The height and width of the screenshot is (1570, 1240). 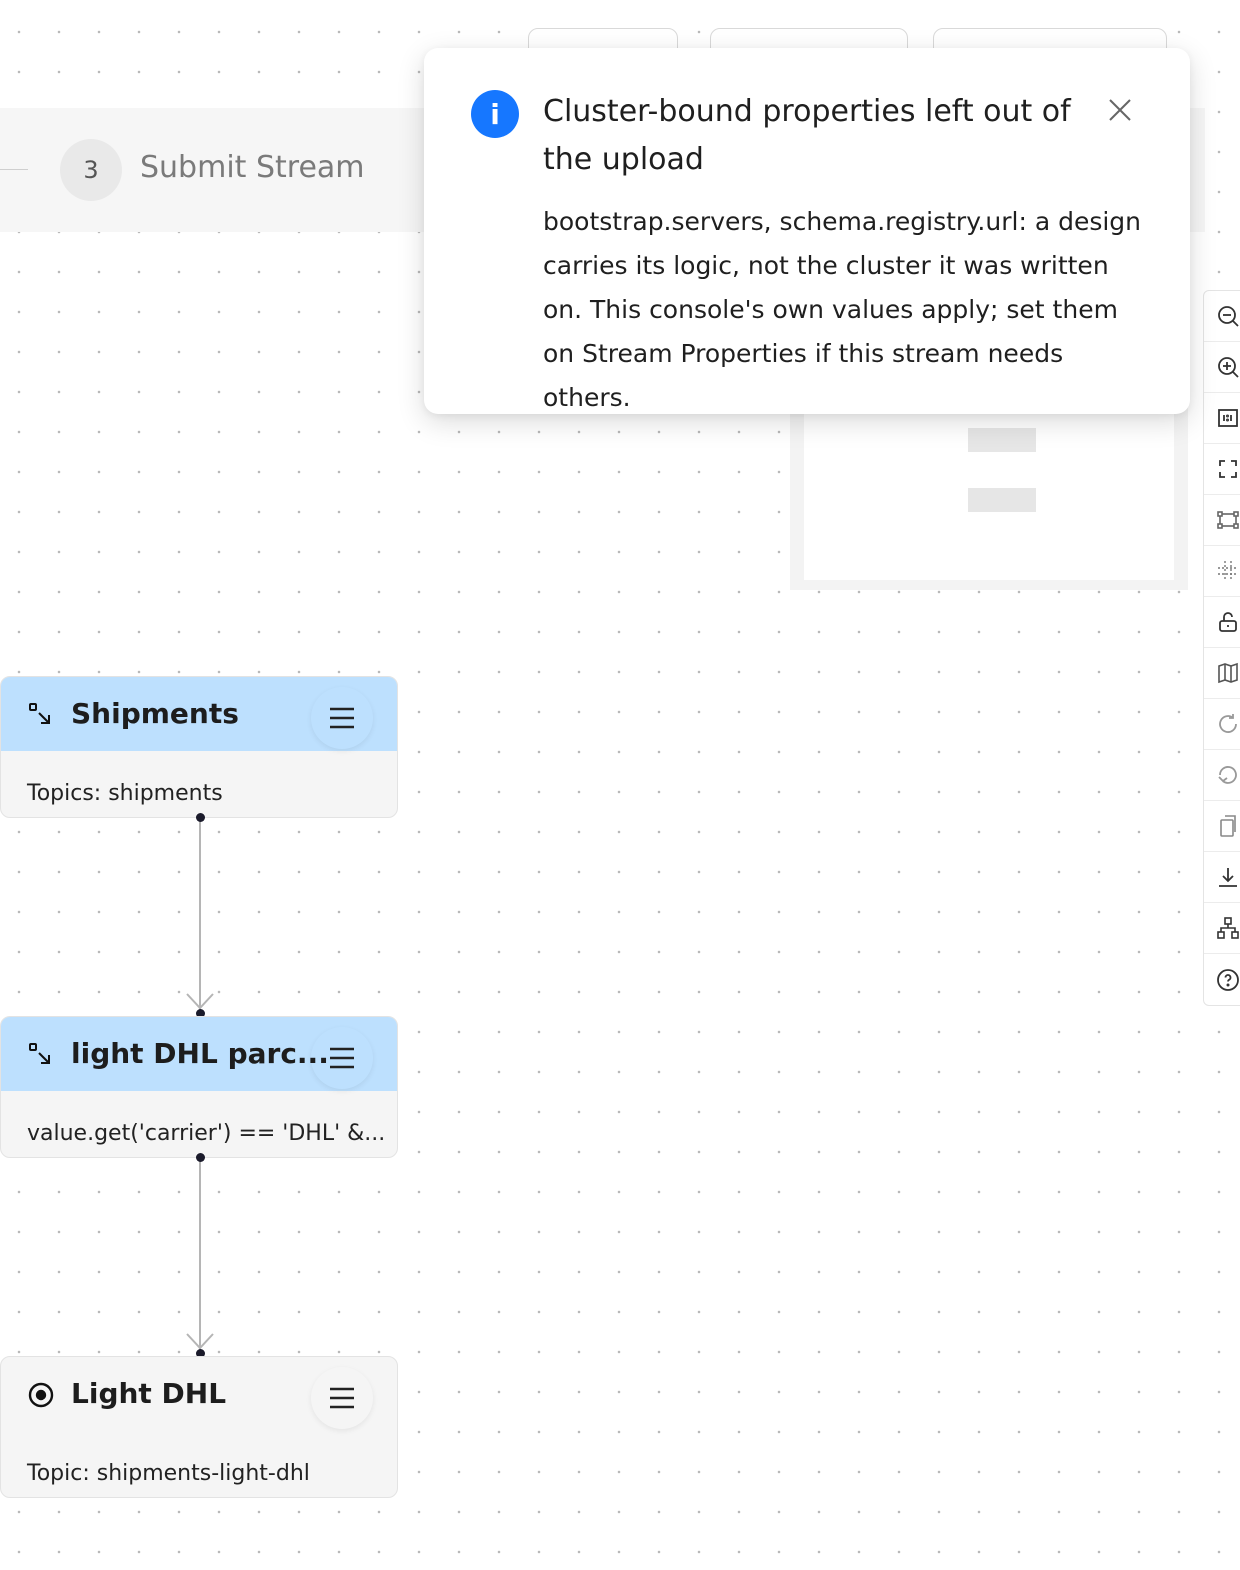 What do you see at coordinates (1228, 673) in the screenshot?
I see `minimap-icon` at bounding box center [1228, 673].